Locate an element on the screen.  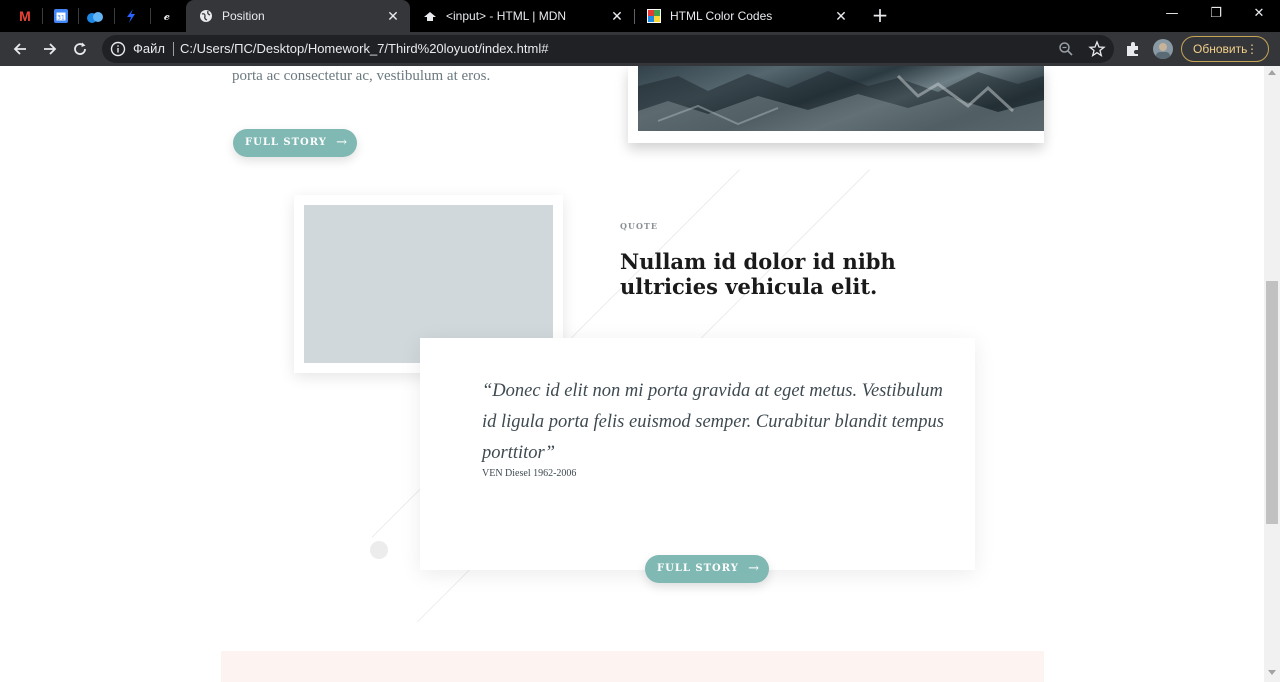
security-label: Файл is located at coordinates (149, 48).